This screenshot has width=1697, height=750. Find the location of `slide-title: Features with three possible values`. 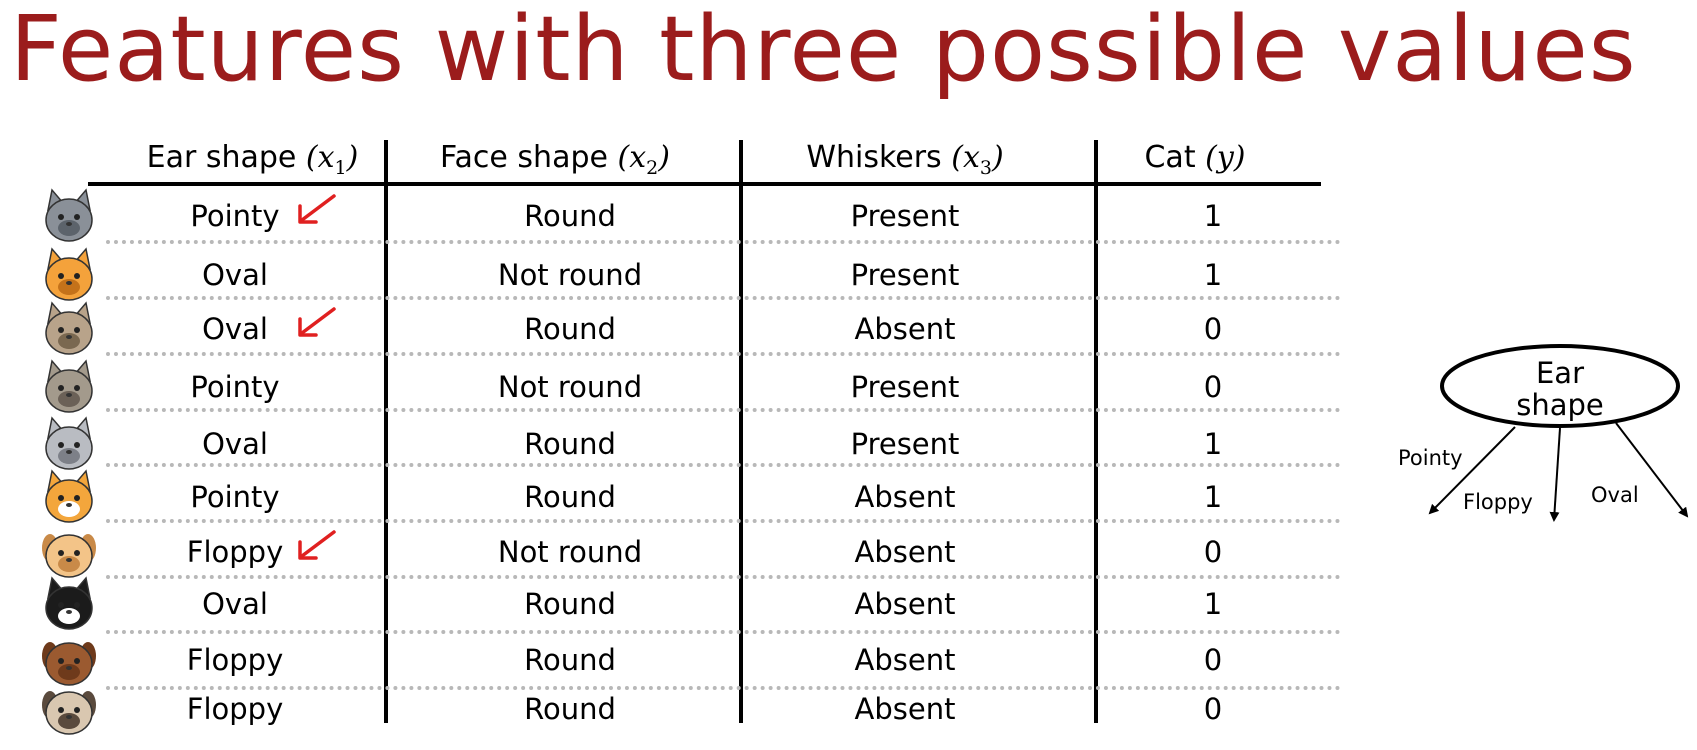

slide-title: Features with three possible values is located at coordinates (823, 51).